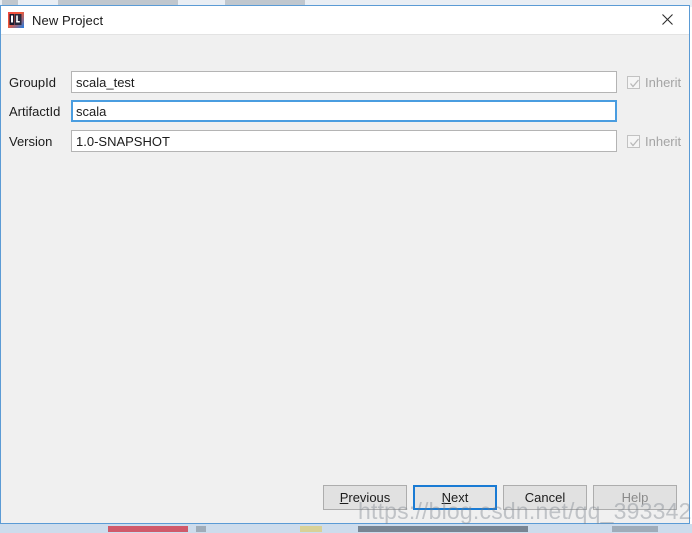 This screenshot has height=533, width=692. I want to click on artifactid-label: ArtifactId, so click(35, 111).